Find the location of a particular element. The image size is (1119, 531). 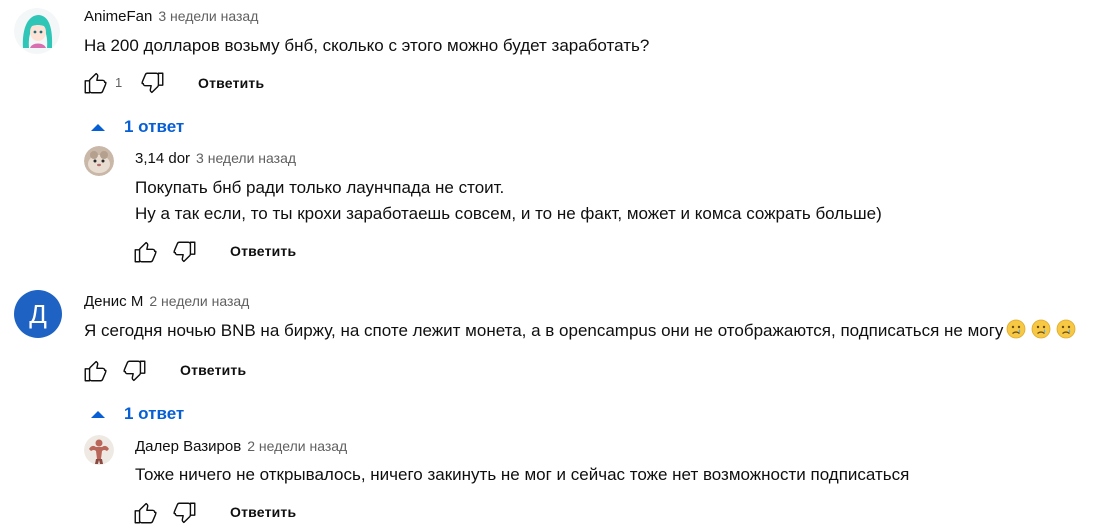

like-count: 1 is located at coordinates (119, 82).